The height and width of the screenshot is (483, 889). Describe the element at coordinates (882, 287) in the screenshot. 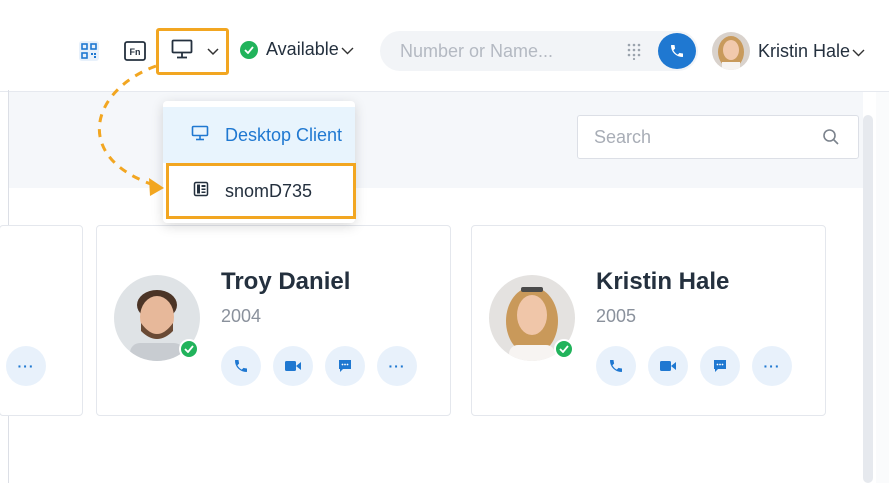

I see `scrollbar-track` at that location.